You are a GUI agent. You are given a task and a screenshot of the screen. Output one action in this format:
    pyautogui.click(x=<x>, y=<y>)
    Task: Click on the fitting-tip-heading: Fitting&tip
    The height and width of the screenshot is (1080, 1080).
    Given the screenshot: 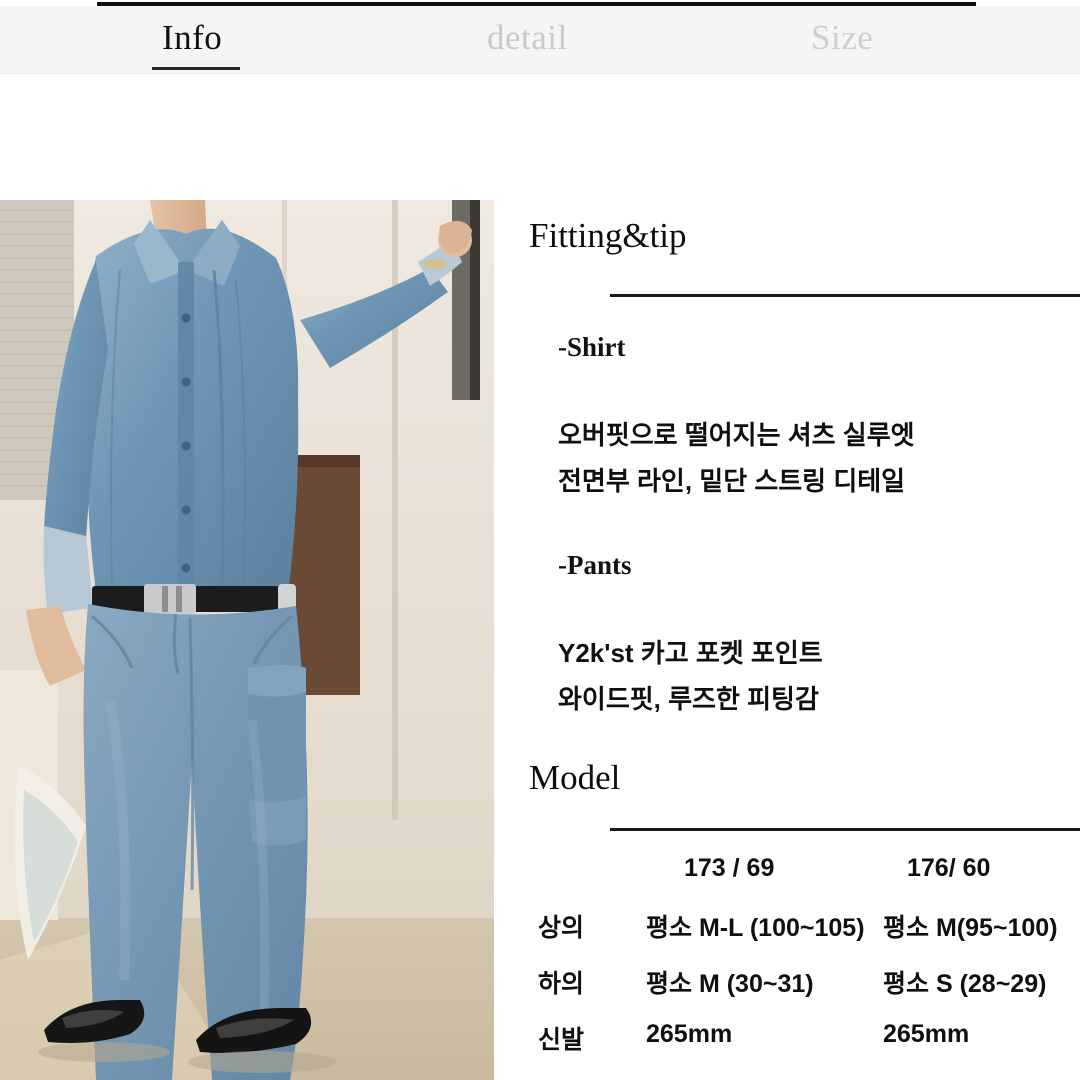 What is the action you would take?
    pyautogui.click(x=608, y=235)
    